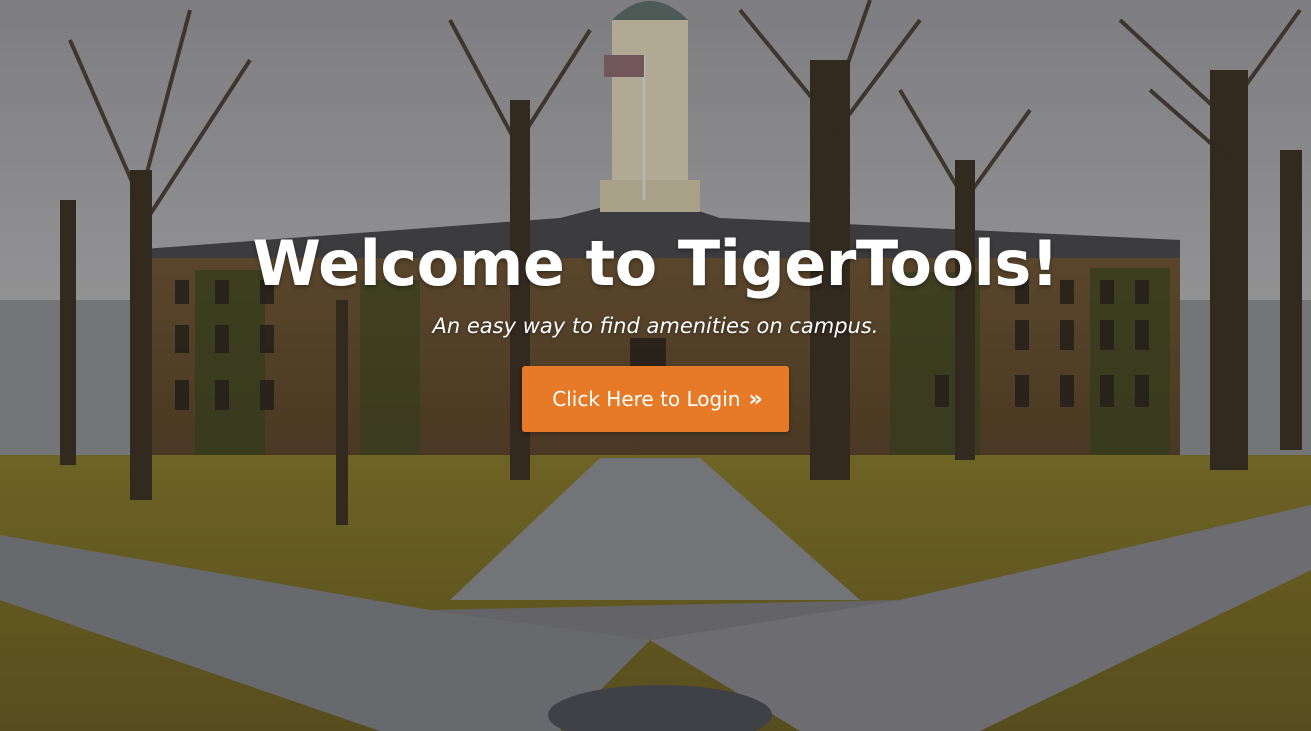 The image size is (1311, 731). Describe the element at coordinates (655, 263) in the screenshot. I see `page-title: Welcome to TigerTools!` at that location.